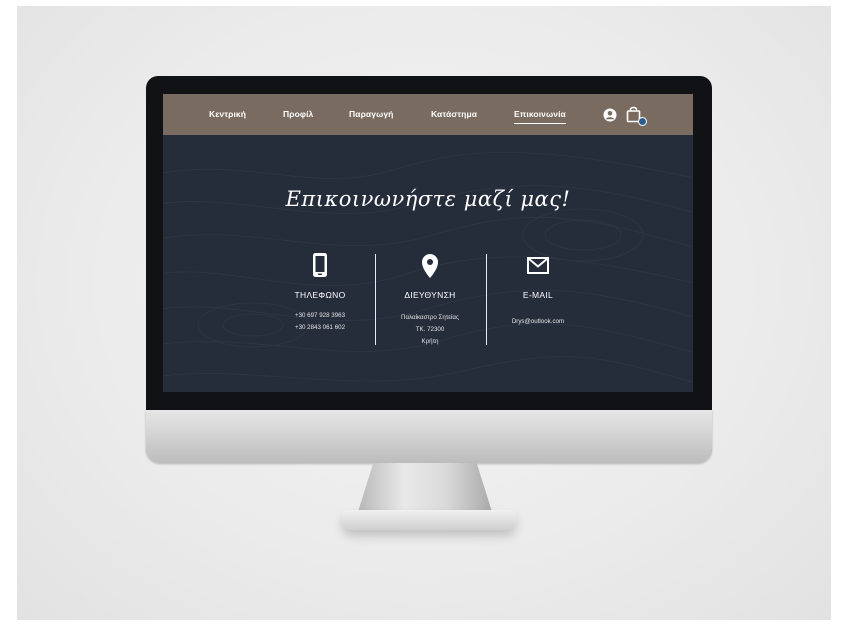 The image size is (843, 627). Describe the element at coordinates (430, 295) in the screenshot. I see `address-heading: ΔΙΕΥΘΥΝΣΗ` at that location.